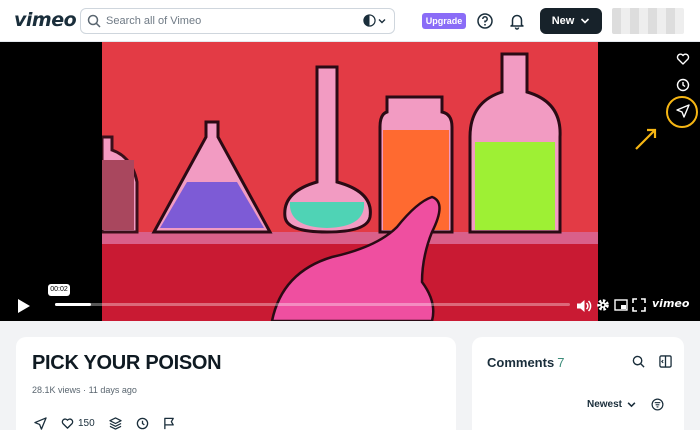 This screenshot has height=430, width=700. I want to click on watch-later-button, so click(683, 85).